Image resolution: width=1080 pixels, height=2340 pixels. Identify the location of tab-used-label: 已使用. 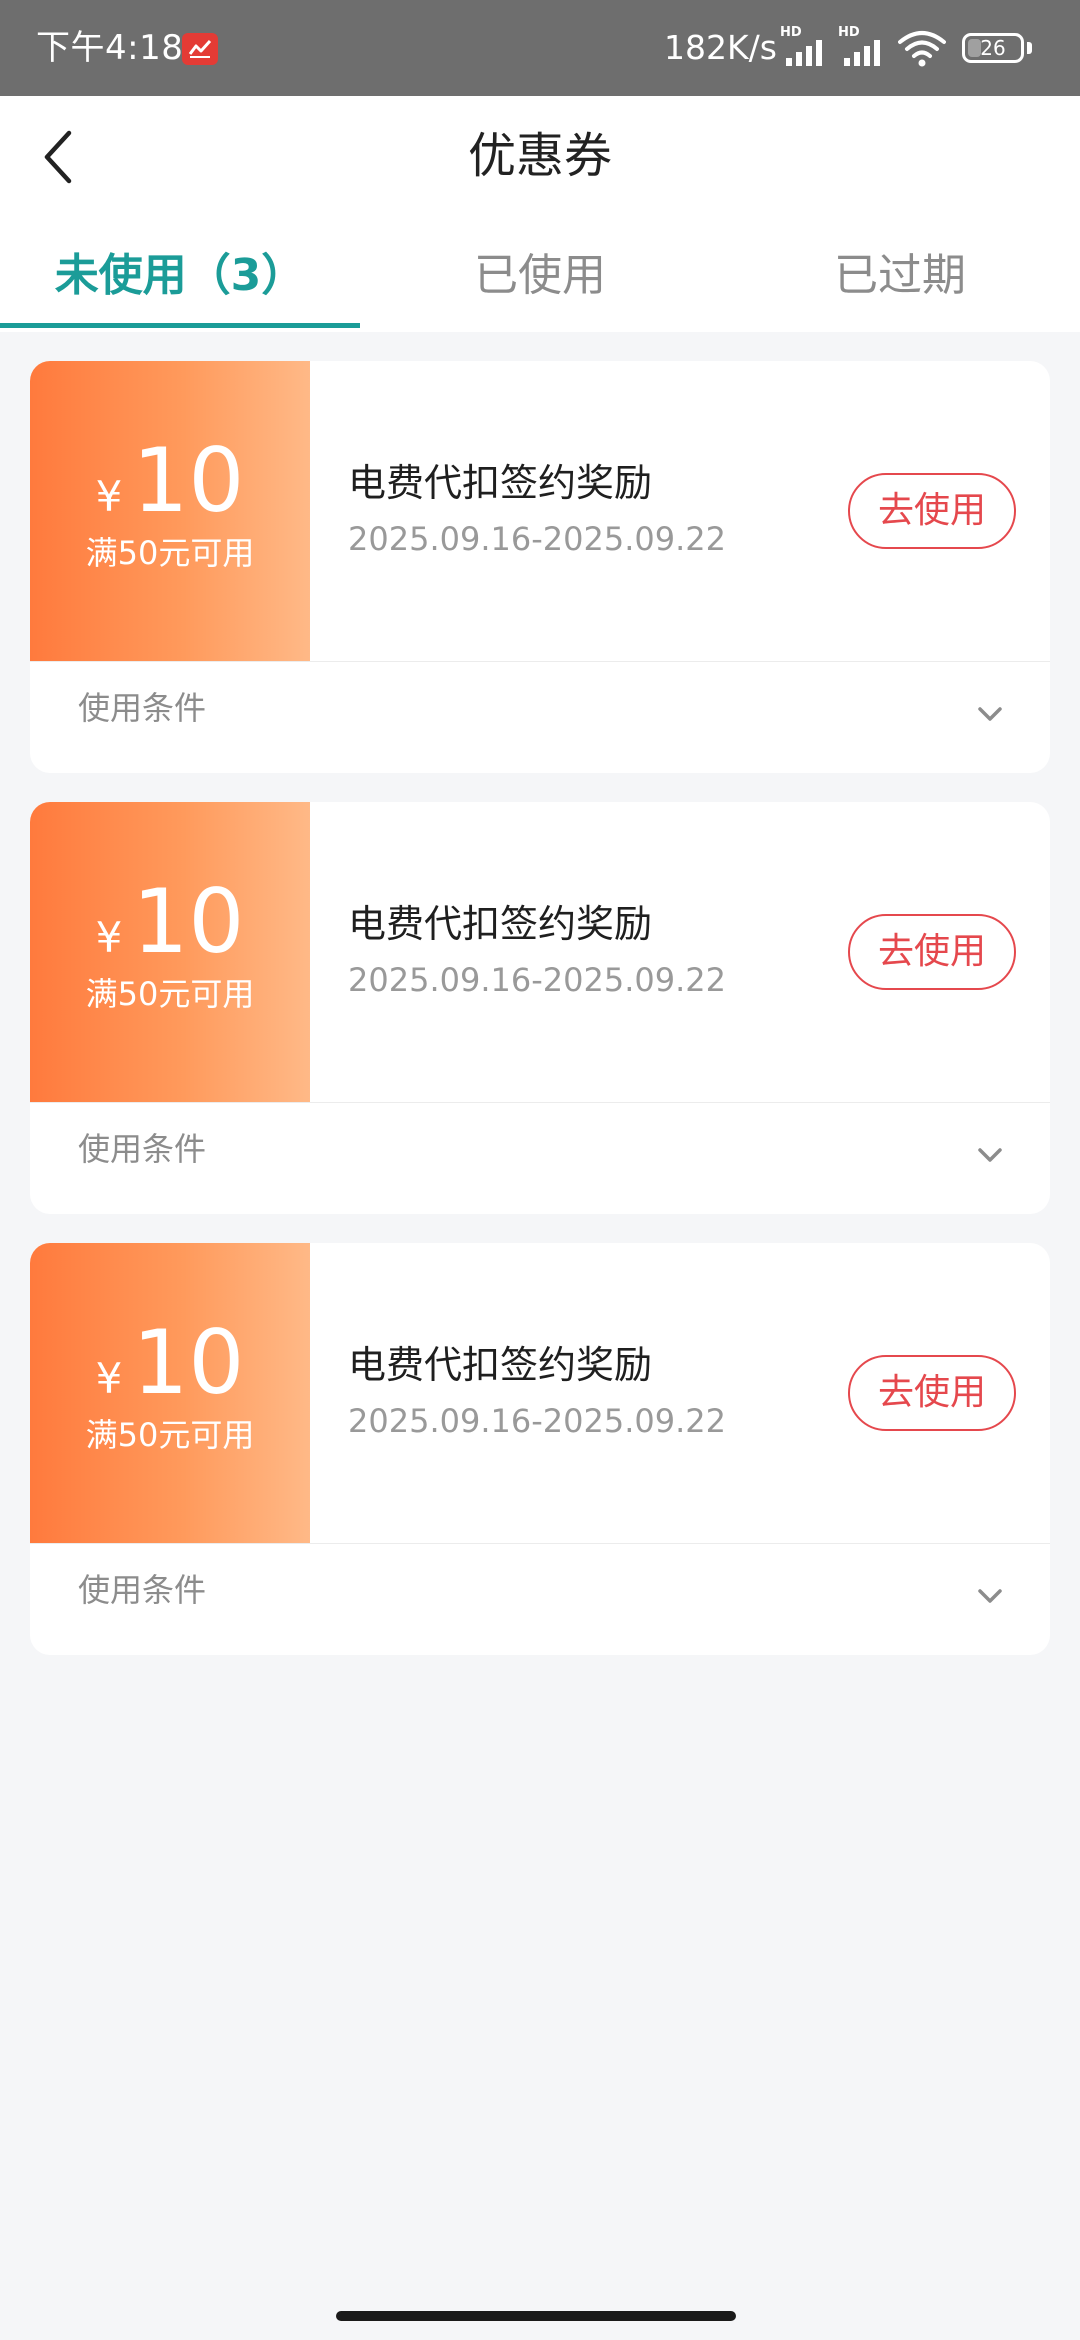
(540, 275).